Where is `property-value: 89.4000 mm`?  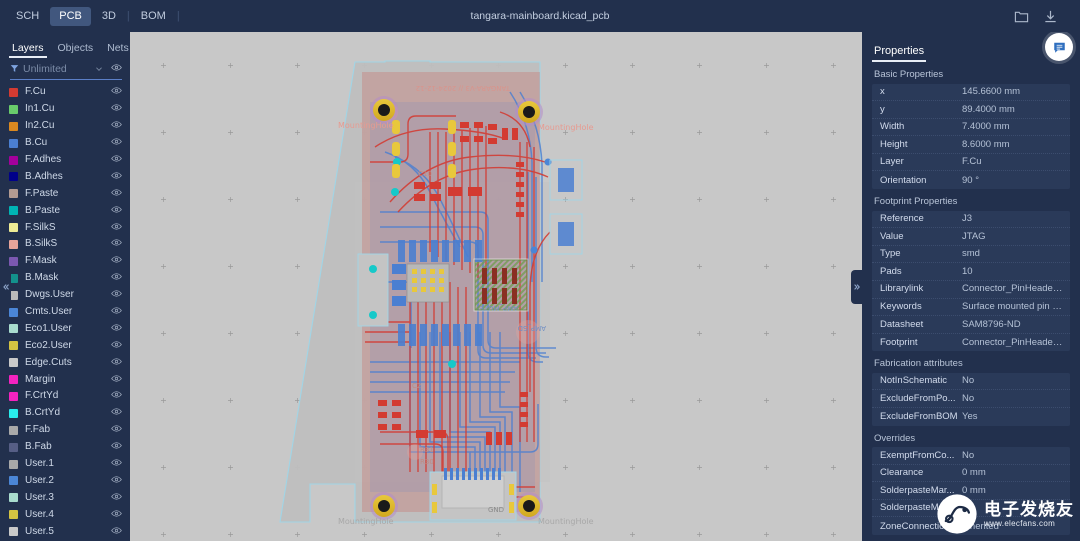 property-value: 89.4000 mm is located at coordinates (1013, 110).